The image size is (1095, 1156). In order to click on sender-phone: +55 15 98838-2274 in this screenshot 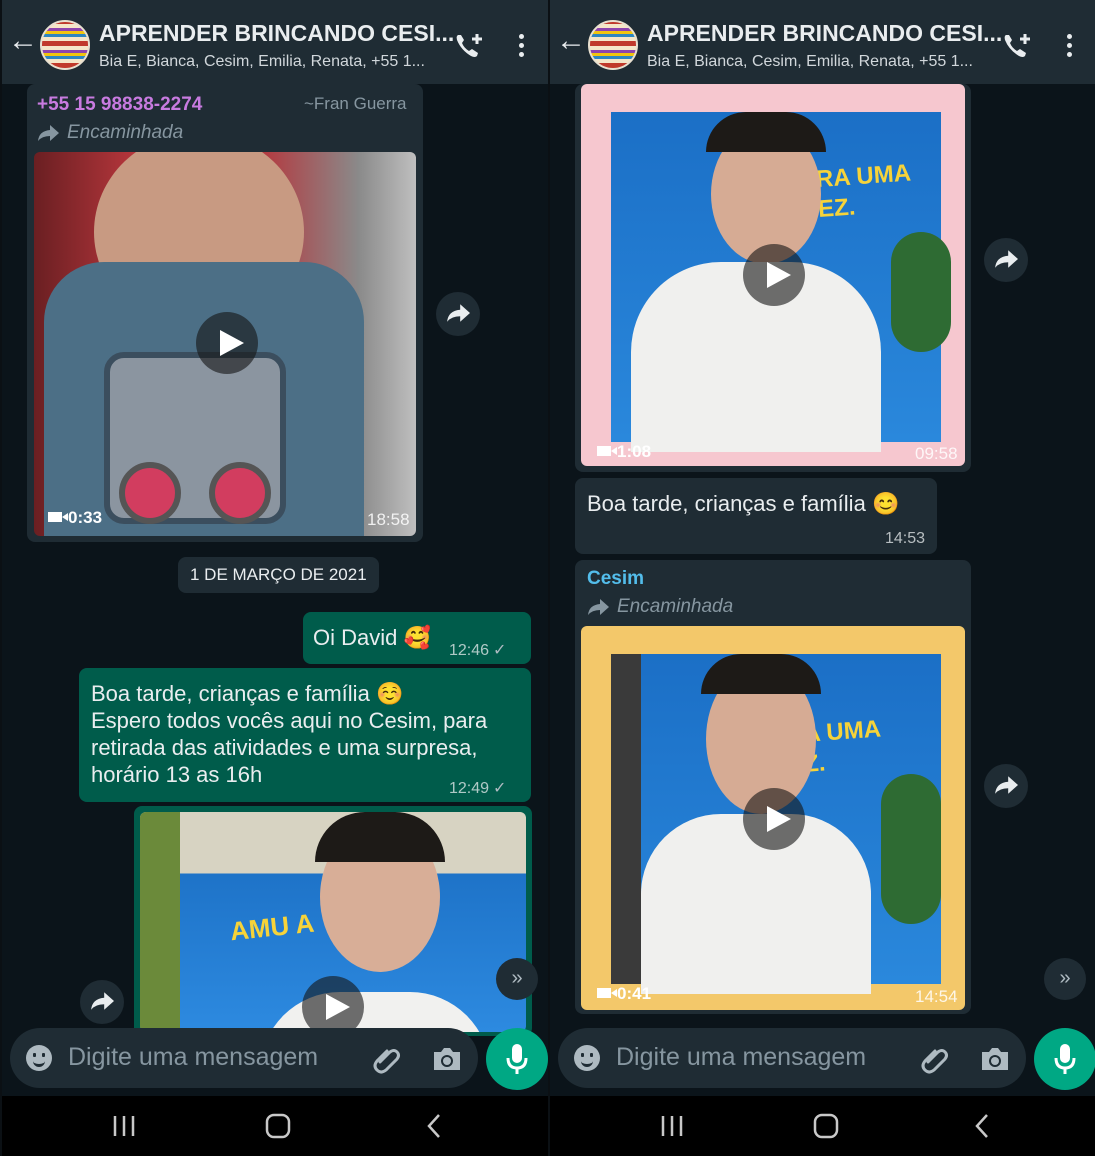, I will do `click(119, 105)`.